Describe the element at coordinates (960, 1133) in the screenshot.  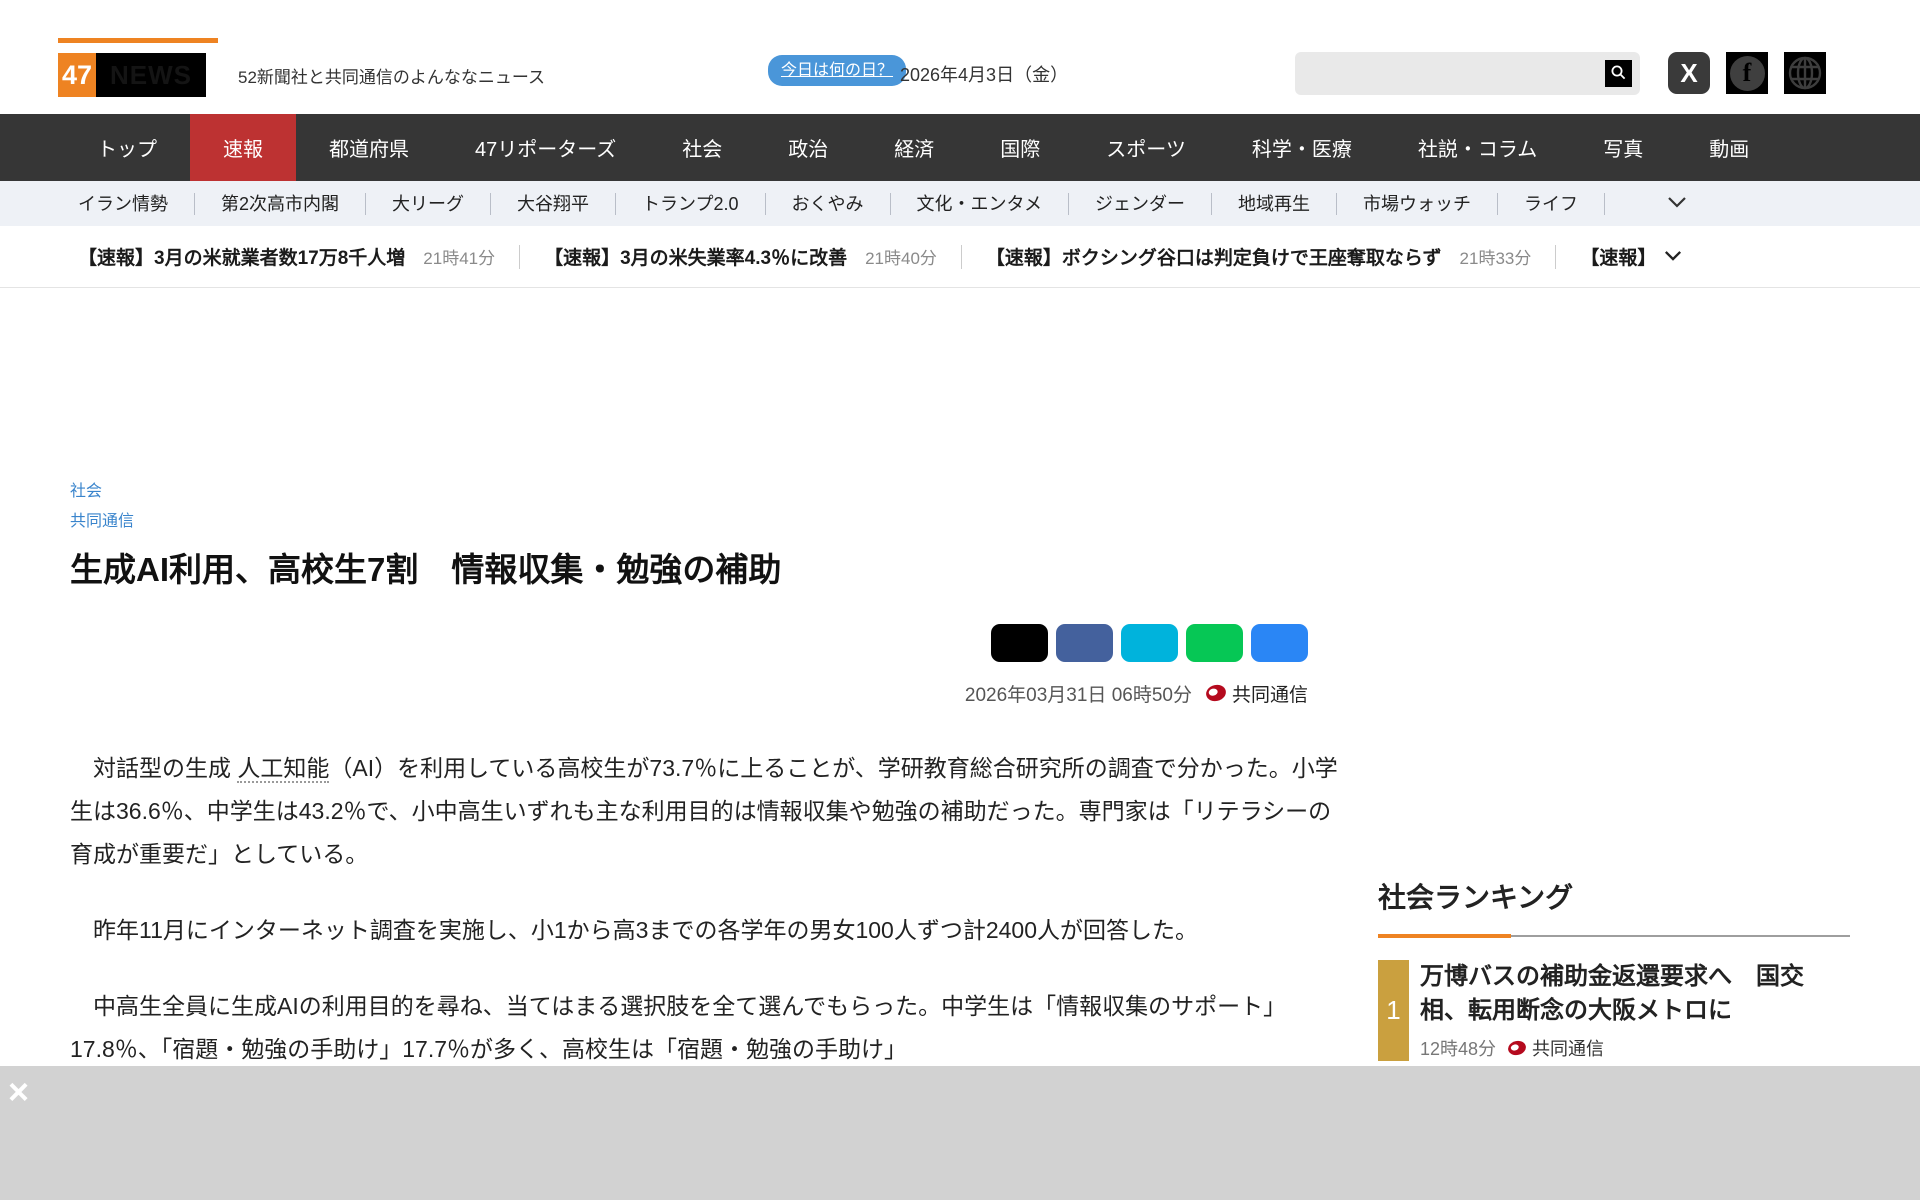
I see `ad-banner: ×` at that location.